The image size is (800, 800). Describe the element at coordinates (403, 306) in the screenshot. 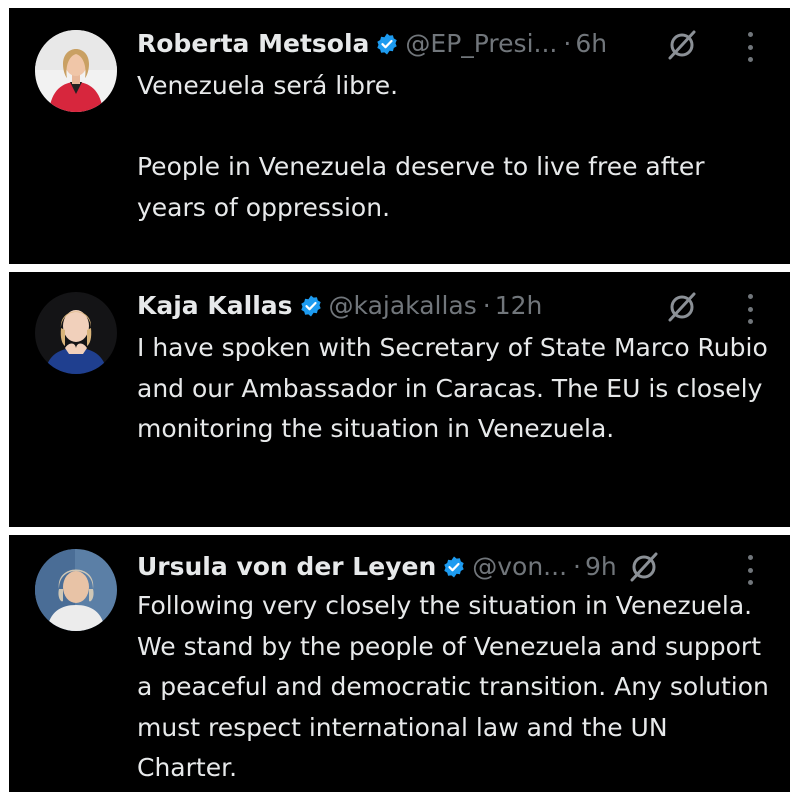

I see `user-handle: @kajakallas` at that location.